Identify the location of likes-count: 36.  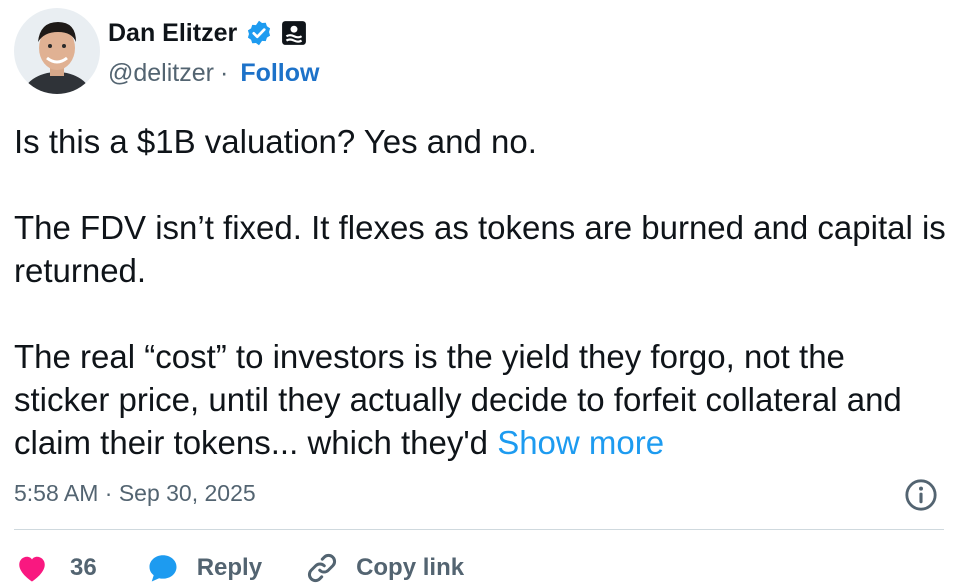
(83, 567).